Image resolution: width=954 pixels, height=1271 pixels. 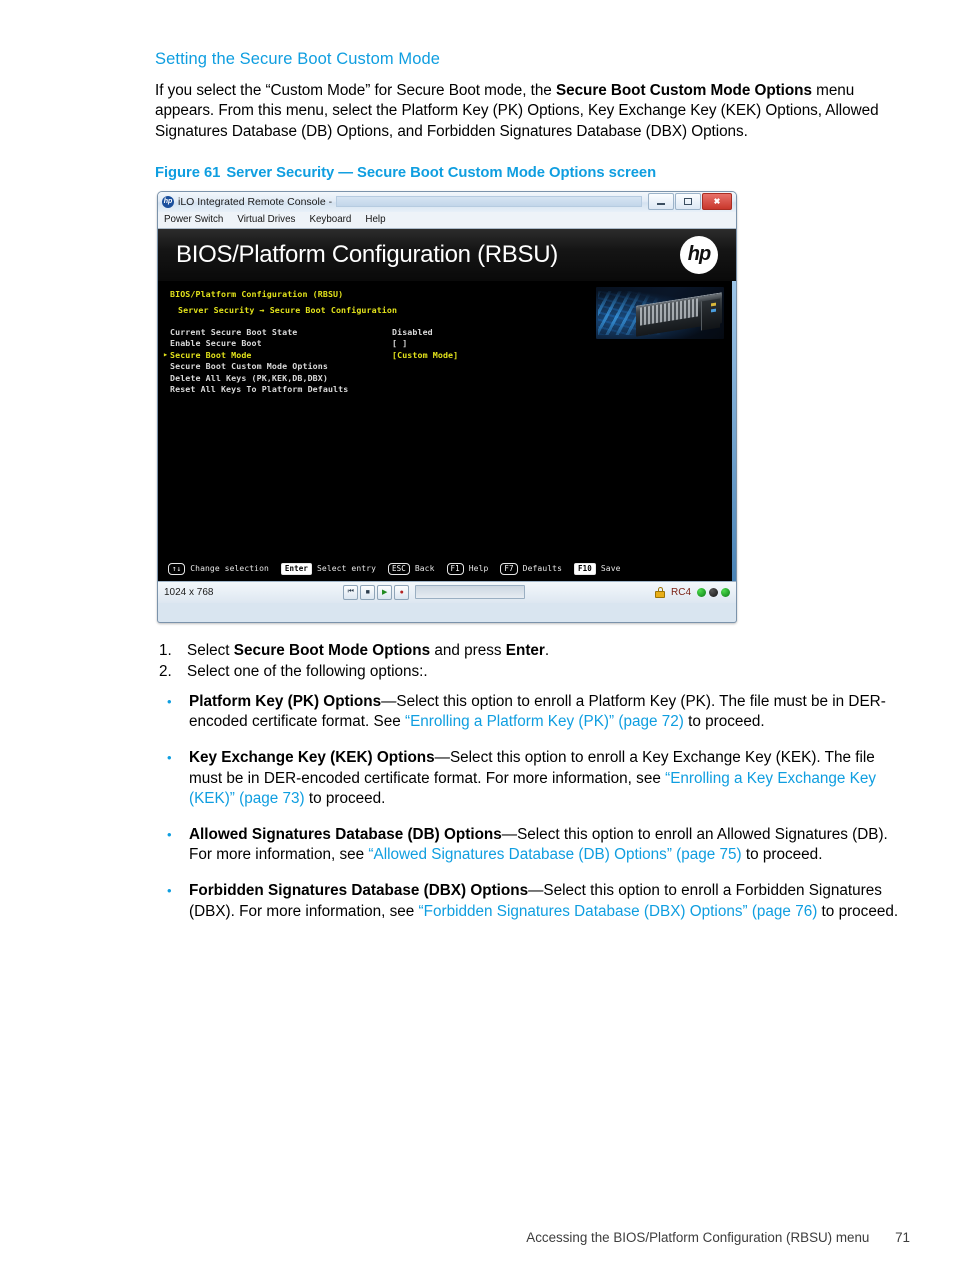 I want to click on menu-item-virtual-drives: Virtual Drives, so click(x=266, y=219).